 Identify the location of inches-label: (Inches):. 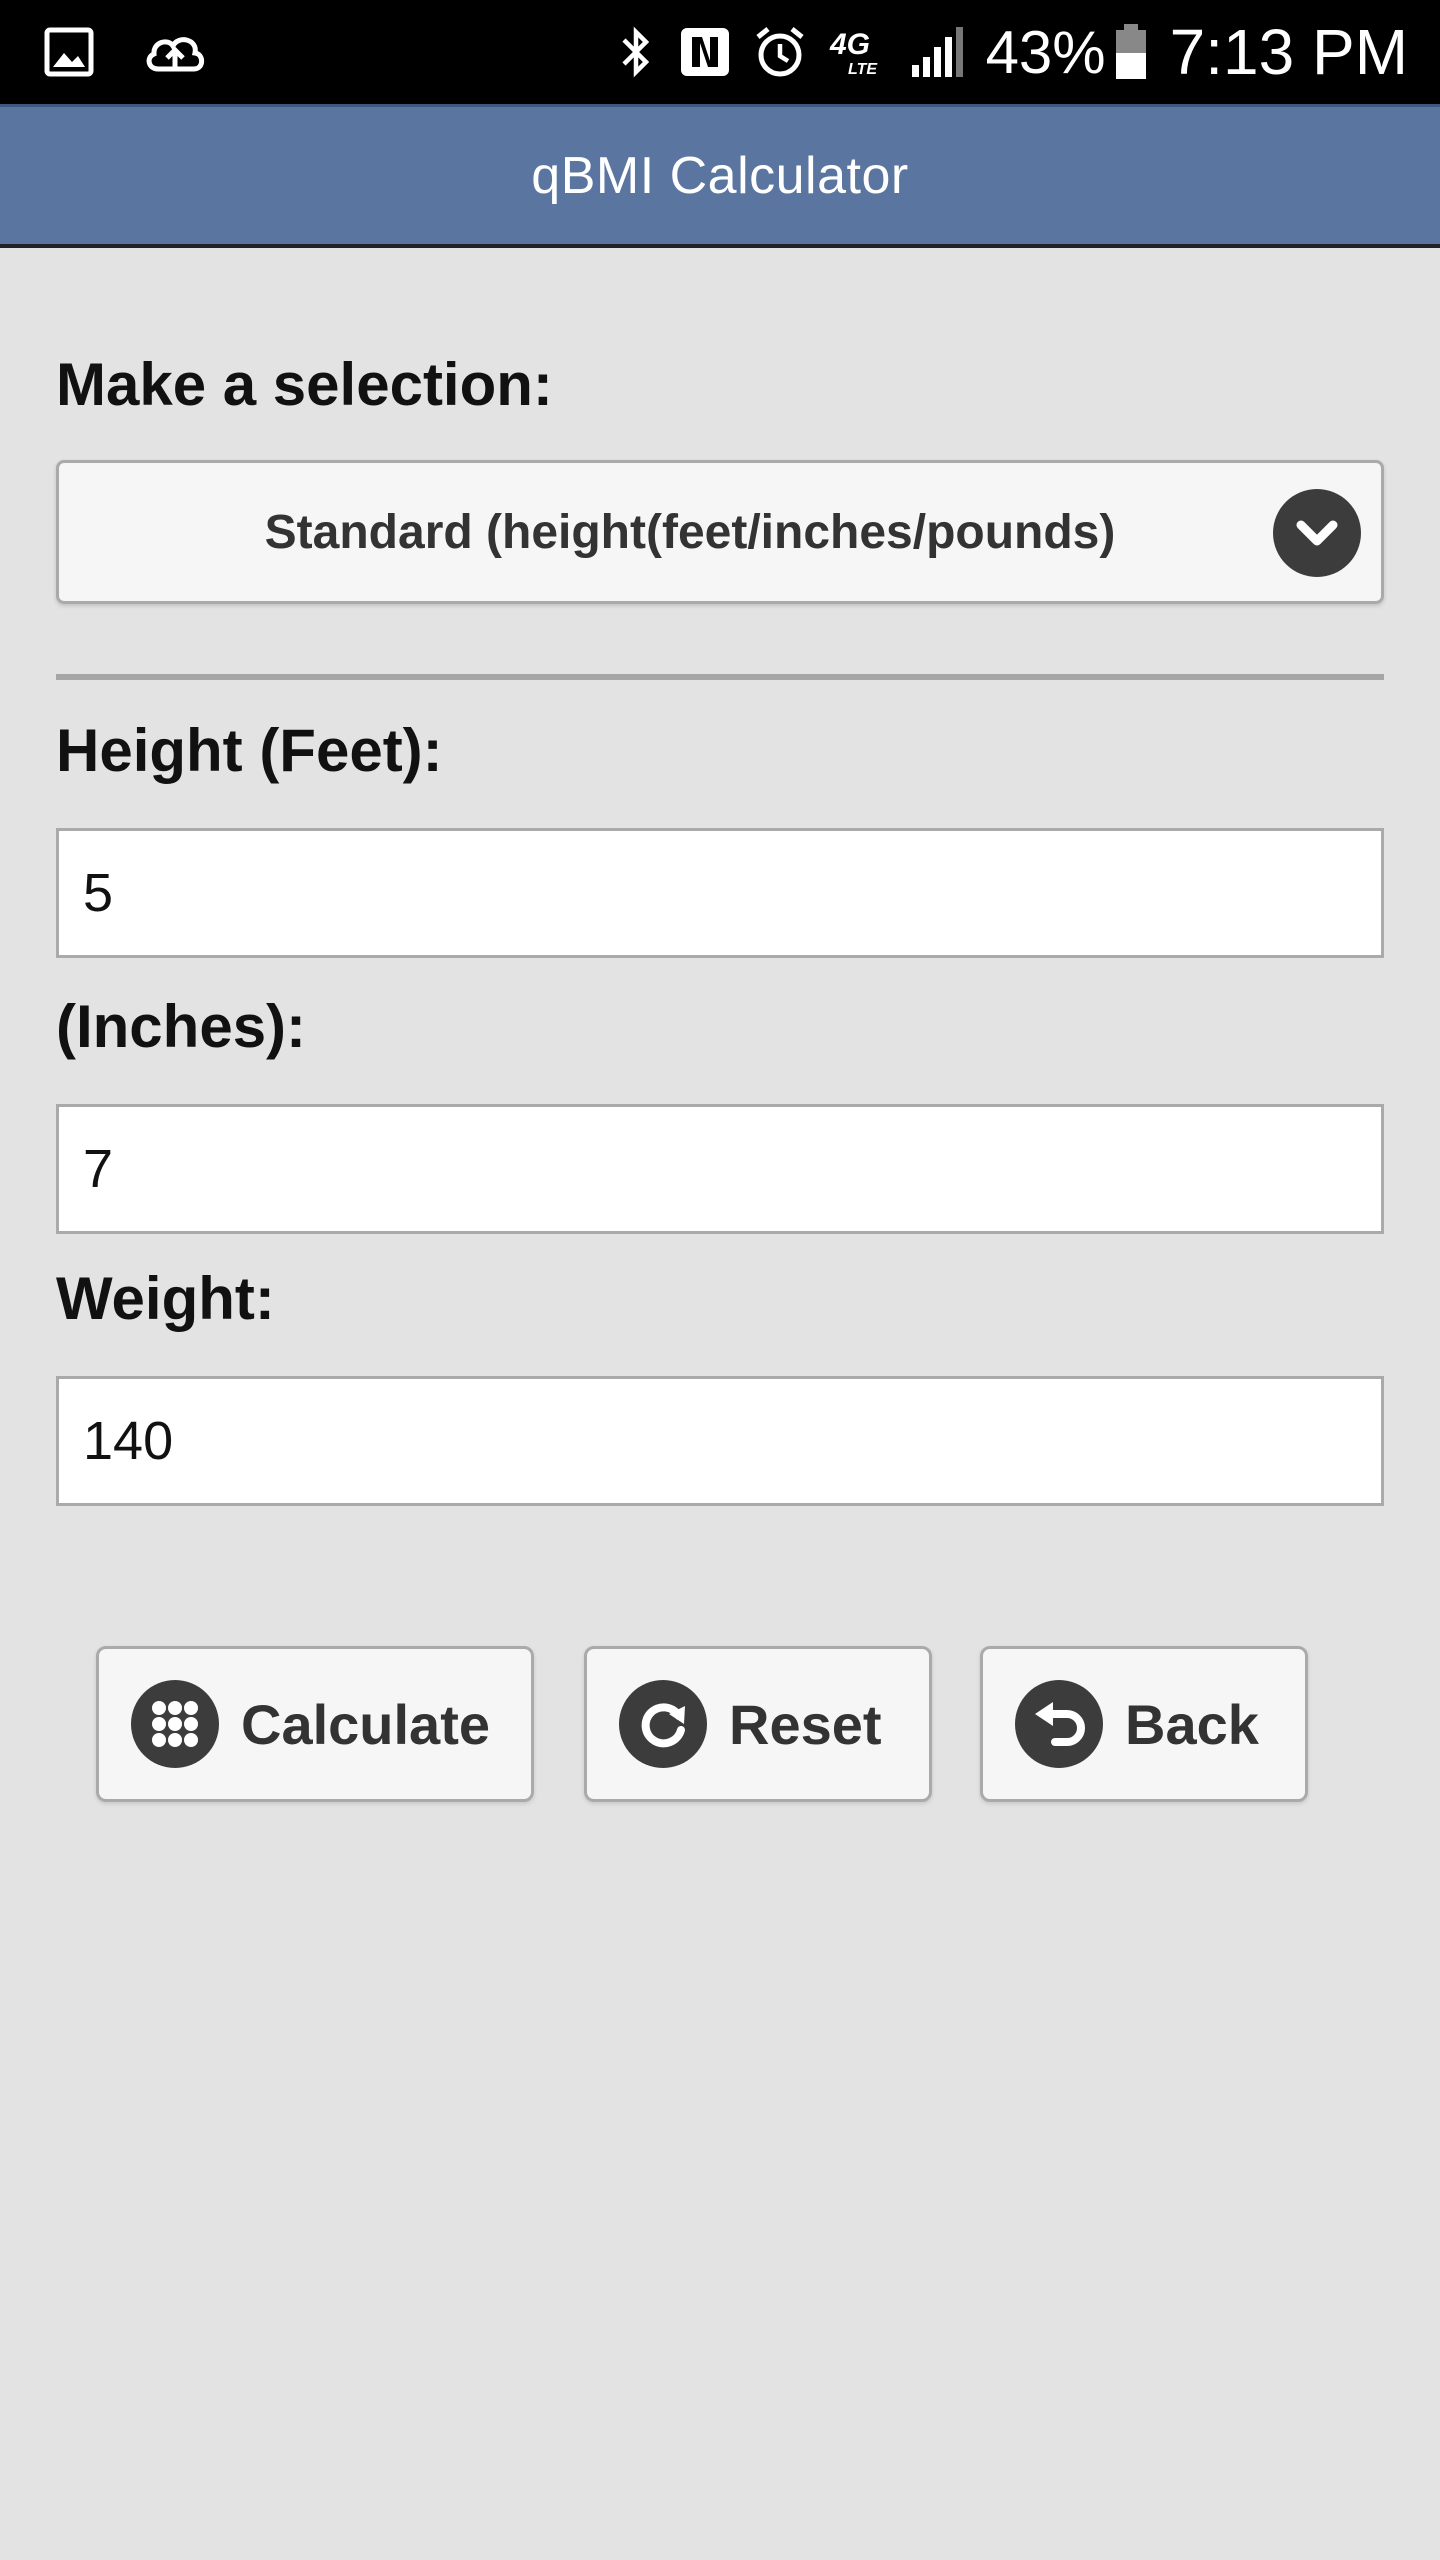
(181, 1026).